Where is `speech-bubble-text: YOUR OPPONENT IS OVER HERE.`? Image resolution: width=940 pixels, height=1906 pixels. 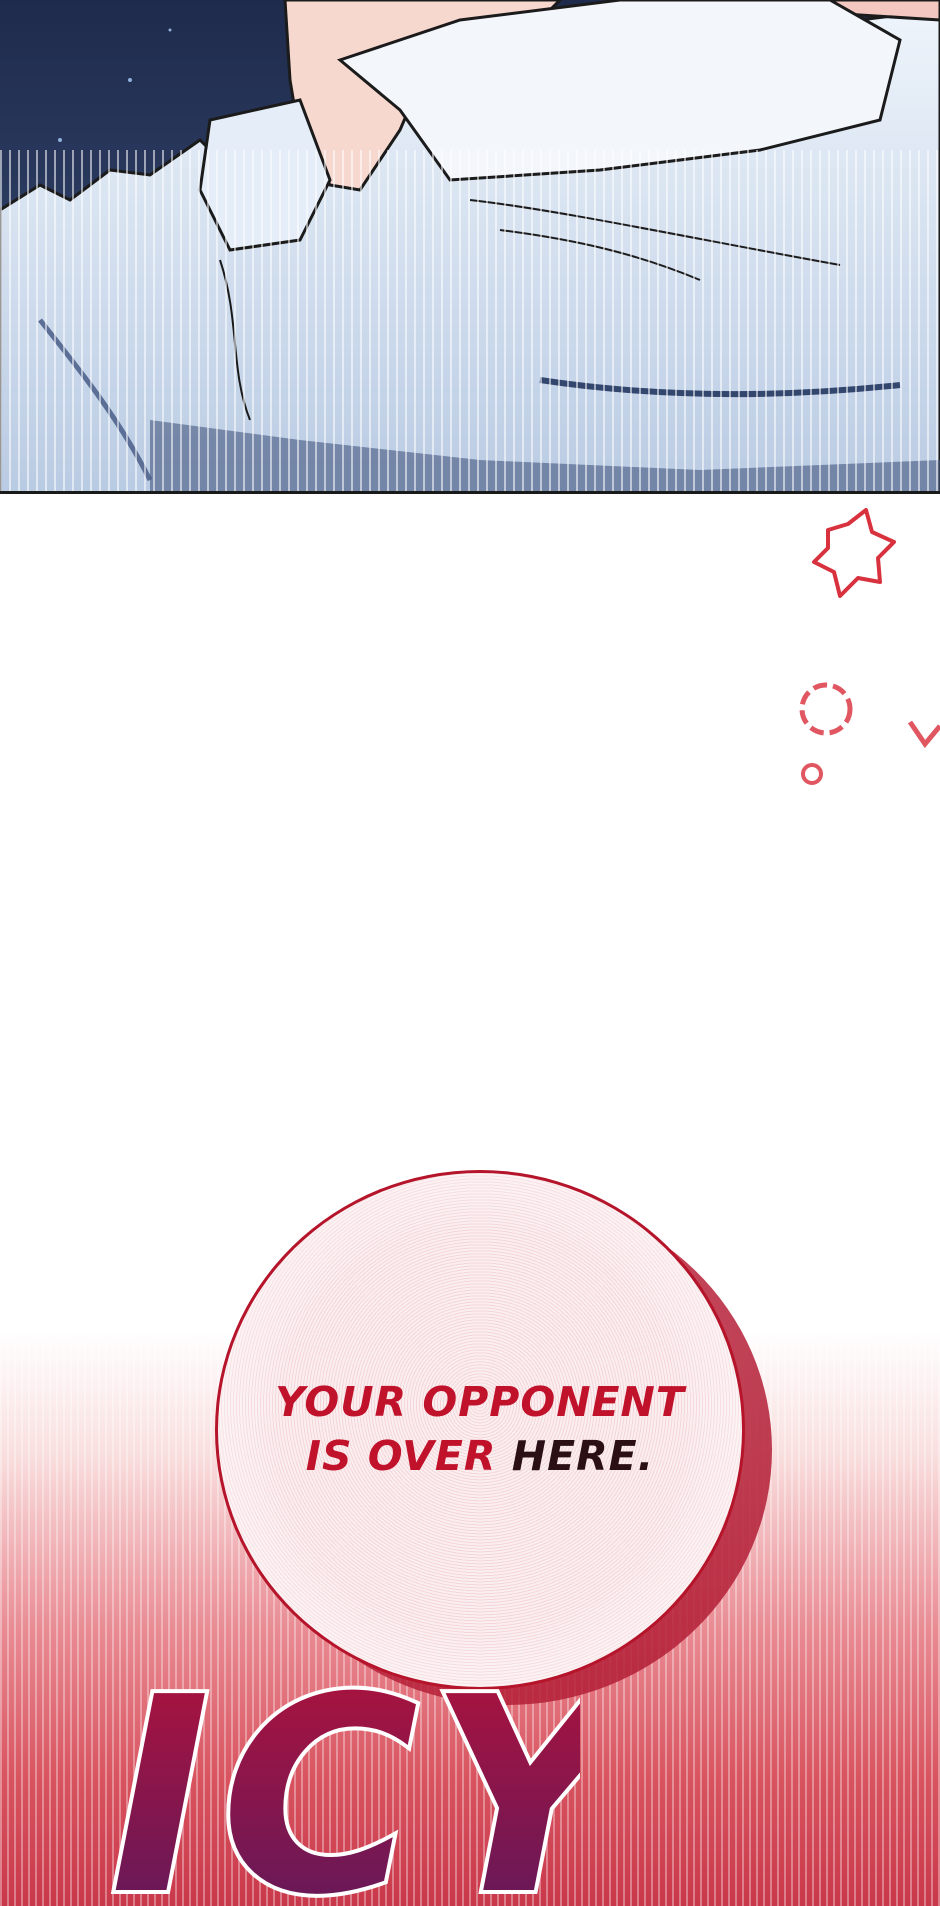
speech-bubble-text: YOUR OPPONENT IS OVER HERE. is located at coordinates (480, 1429).